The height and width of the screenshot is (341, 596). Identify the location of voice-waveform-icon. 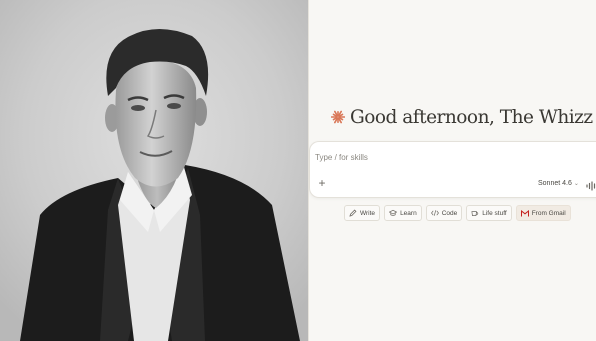
(591, 186).